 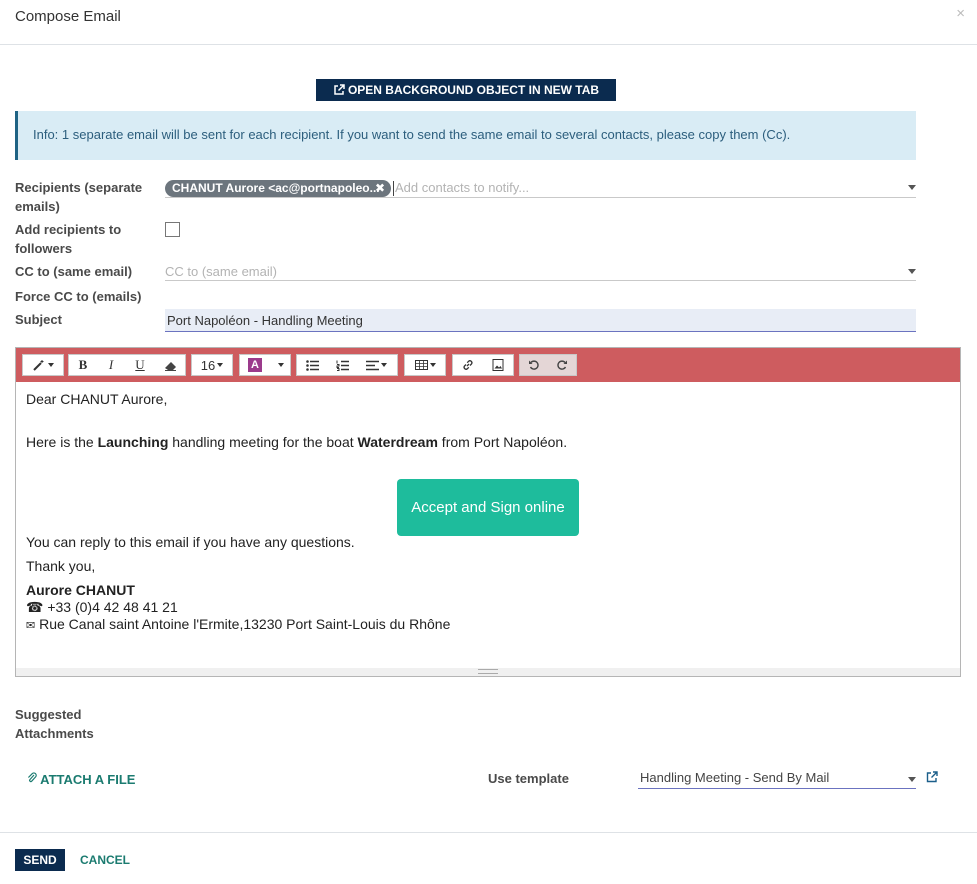 What do you see at coordinates (97, 399) in the screenshot?
I see `greeting-text: Dear CHANUT Aurore,` at bounding box center [97, 399].